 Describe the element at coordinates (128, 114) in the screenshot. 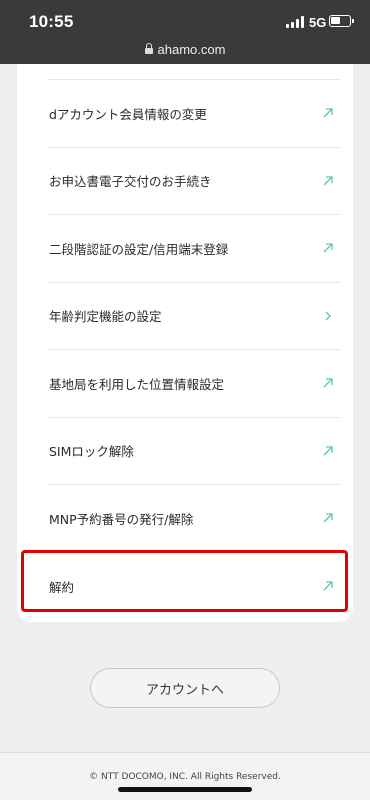

I see `menu-item-label: dアカウント会員情報の変更` at that location.